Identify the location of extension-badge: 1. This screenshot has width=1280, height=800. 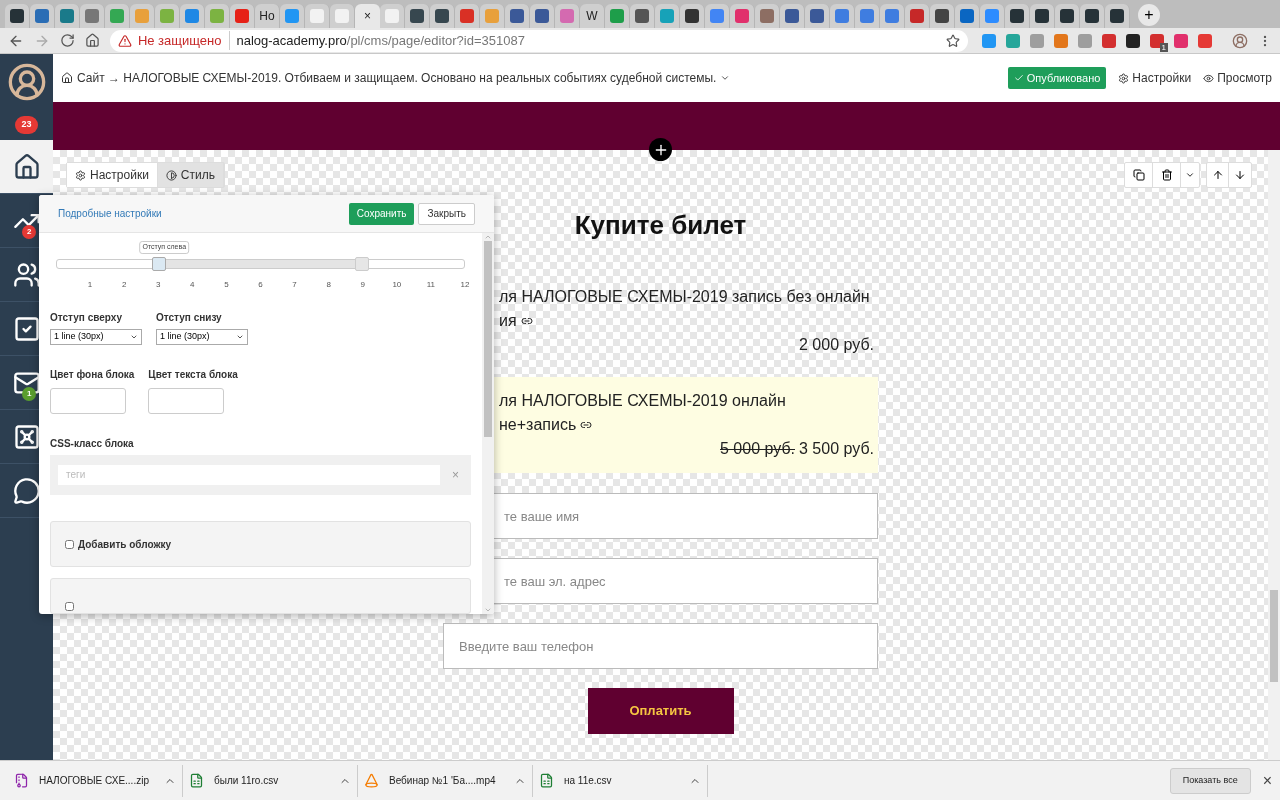
(1163, 47).